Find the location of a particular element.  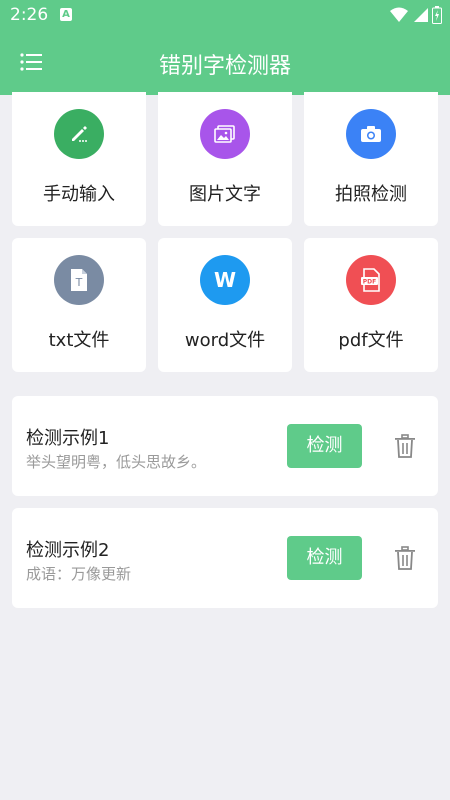

app-title: 错别字检测器 is located at coordinates (224, 66).